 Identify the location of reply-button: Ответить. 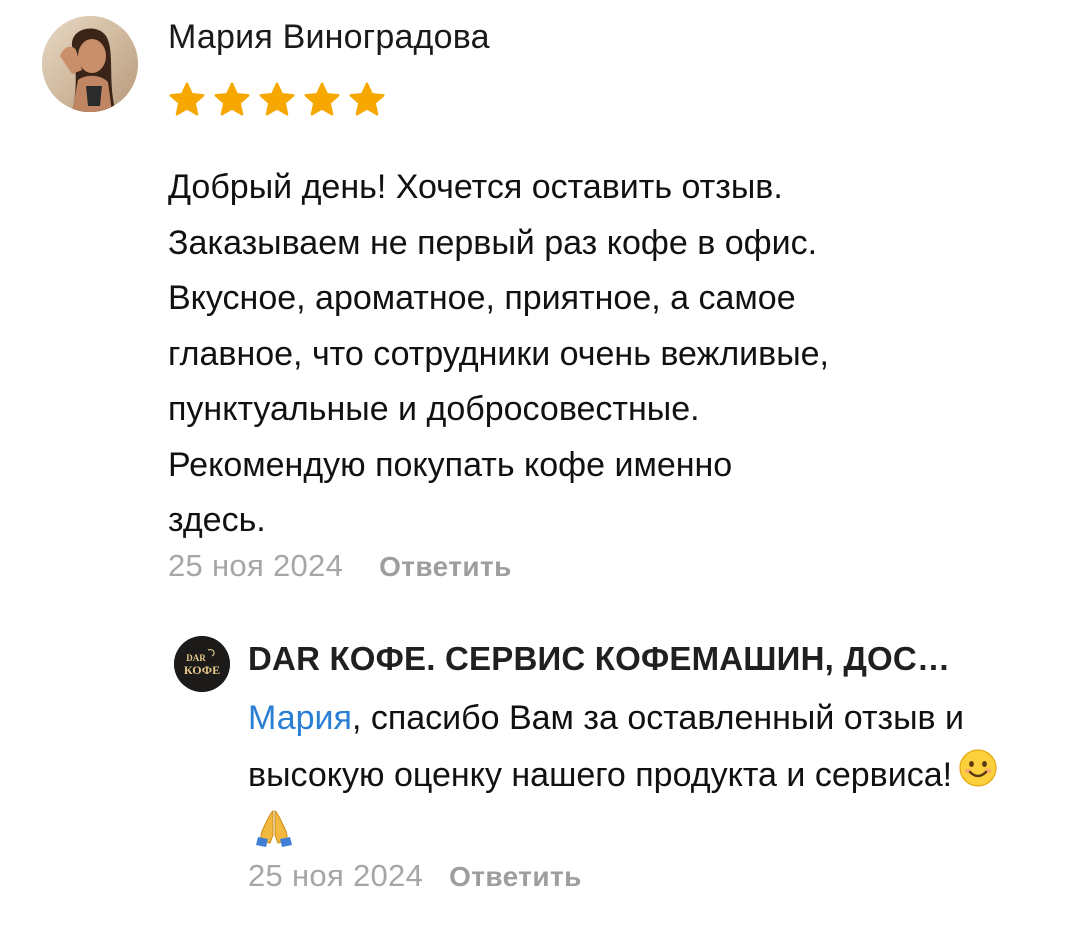
(445, 567).